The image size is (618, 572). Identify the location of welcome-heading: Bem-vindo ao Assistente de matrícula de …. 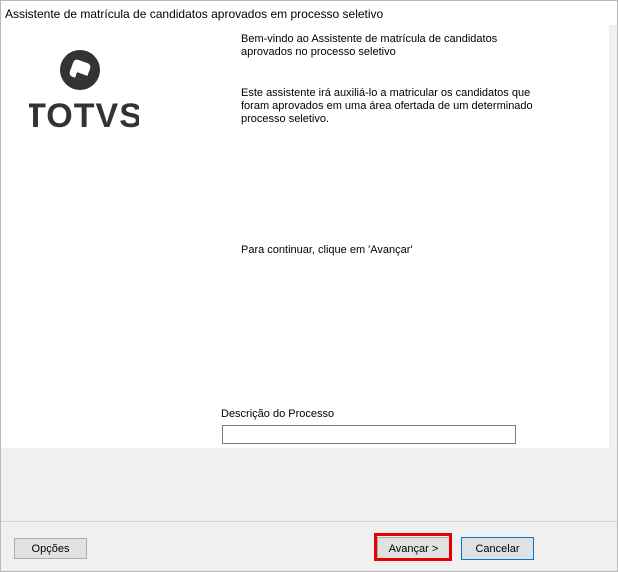
(401, 46).